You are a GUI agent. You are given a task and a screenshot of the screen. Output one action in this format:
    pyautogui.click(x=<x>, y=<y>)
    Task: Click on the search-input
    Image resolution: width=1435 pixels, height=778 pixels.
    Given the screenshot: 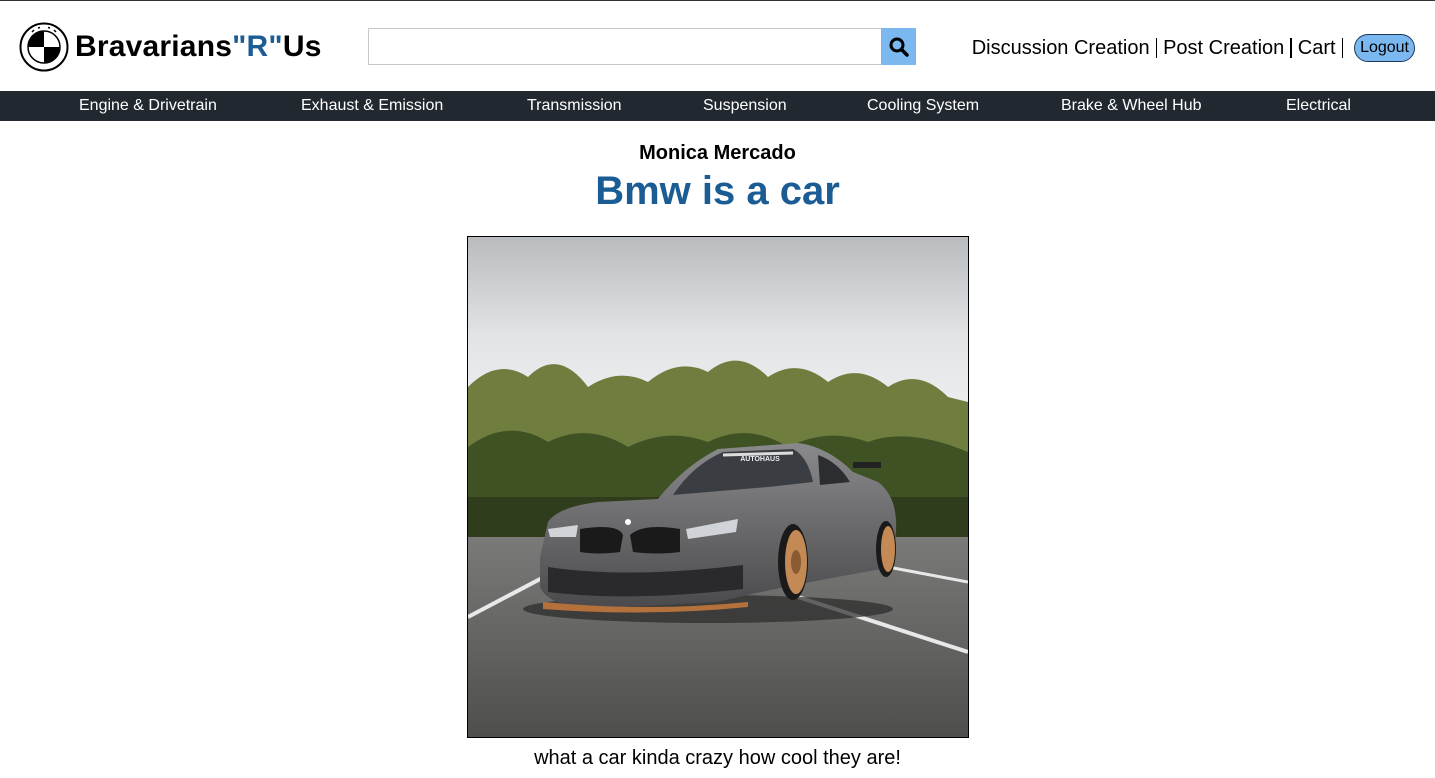 What is the action you would take?
    pyautogui.click(x=624, y=46)
    